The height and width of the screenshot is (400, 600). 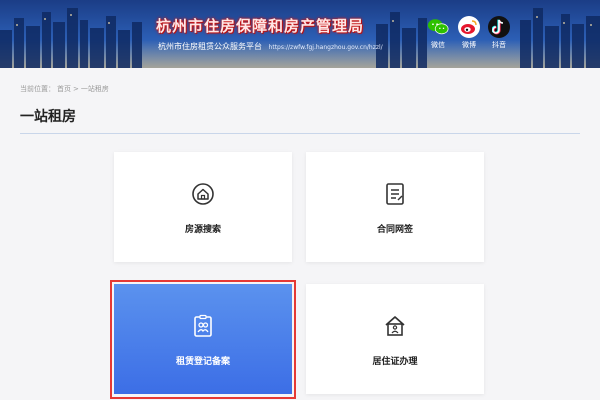 What do you see at coordinates (395, 207) in the screenshot?
I see `contract-signing-card: 合同网签` at bounding box center [395, 207].